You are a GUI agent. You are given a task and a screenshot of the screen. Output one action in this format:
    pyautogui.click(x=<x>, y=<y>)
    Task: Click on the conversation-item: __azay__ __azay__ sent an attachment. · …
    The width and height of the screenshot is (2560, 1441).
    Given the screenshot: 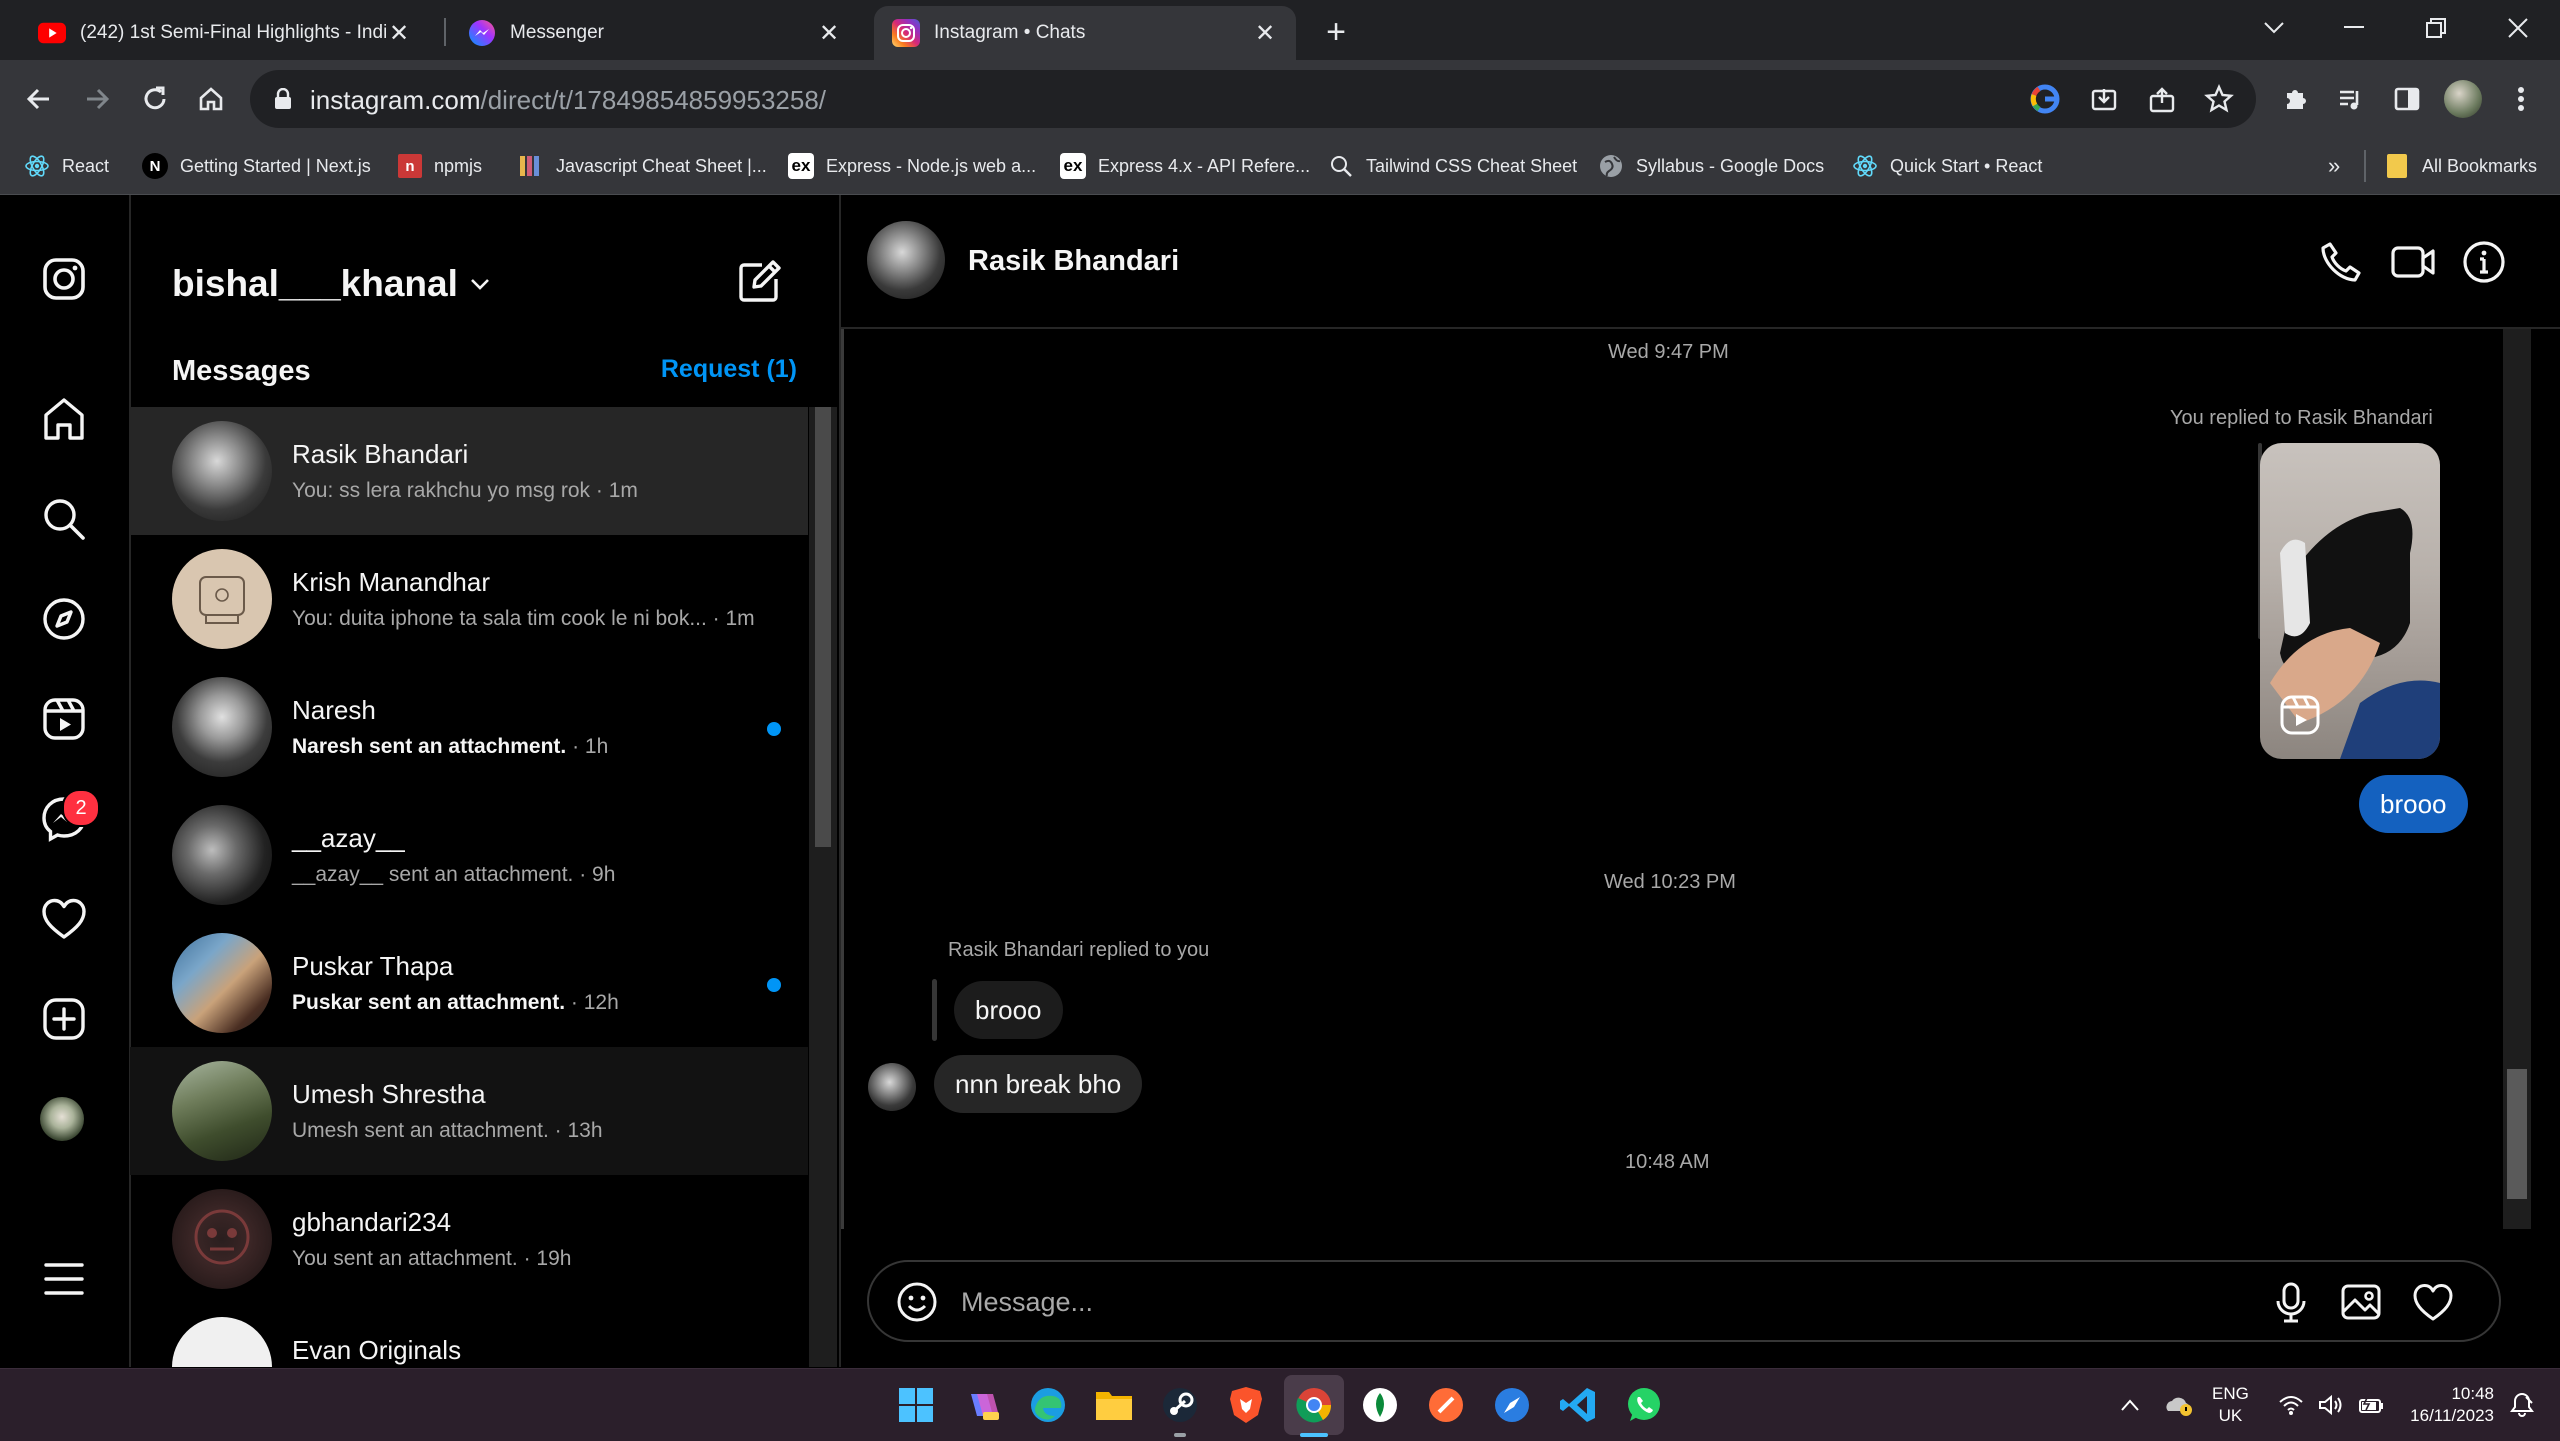 What is the action you would take?
    pyautogui.click(x=469, y=855)
    